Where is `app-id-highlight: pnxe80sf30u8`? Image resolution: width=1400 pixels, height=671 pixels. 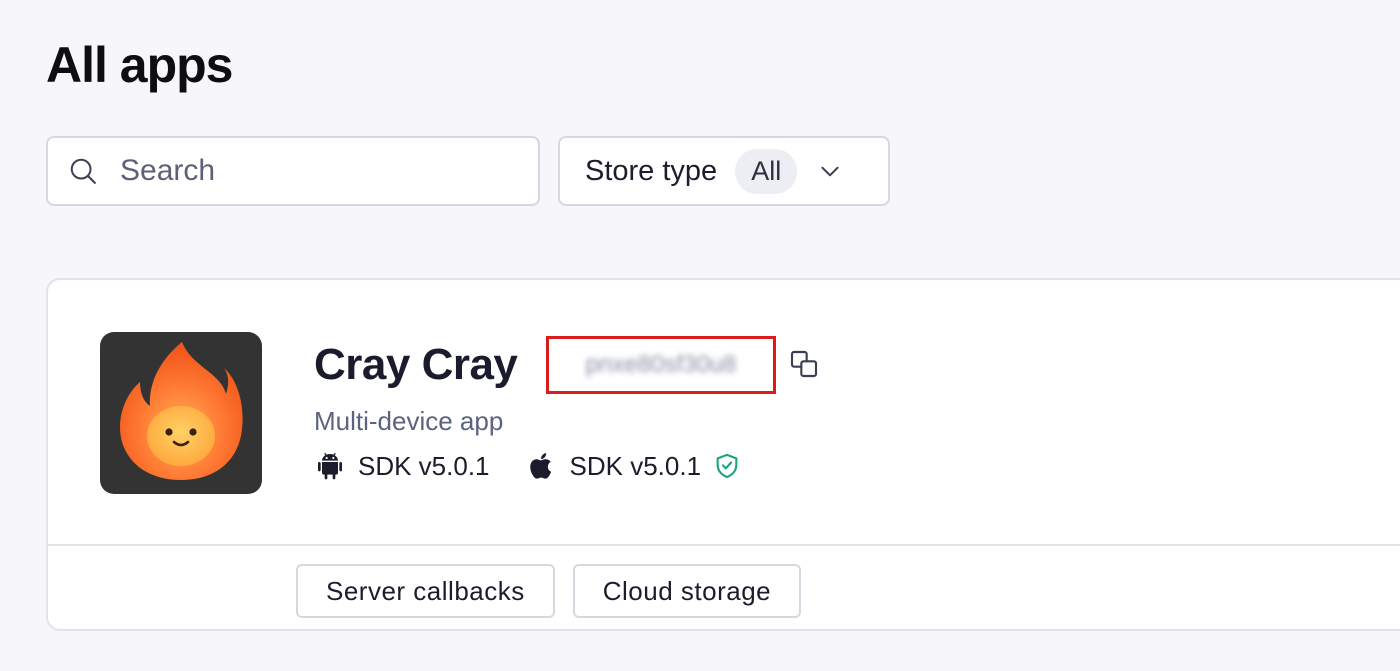 app-id-highlight: pnxe80sf30u8 is located at coordinates (661, 365).